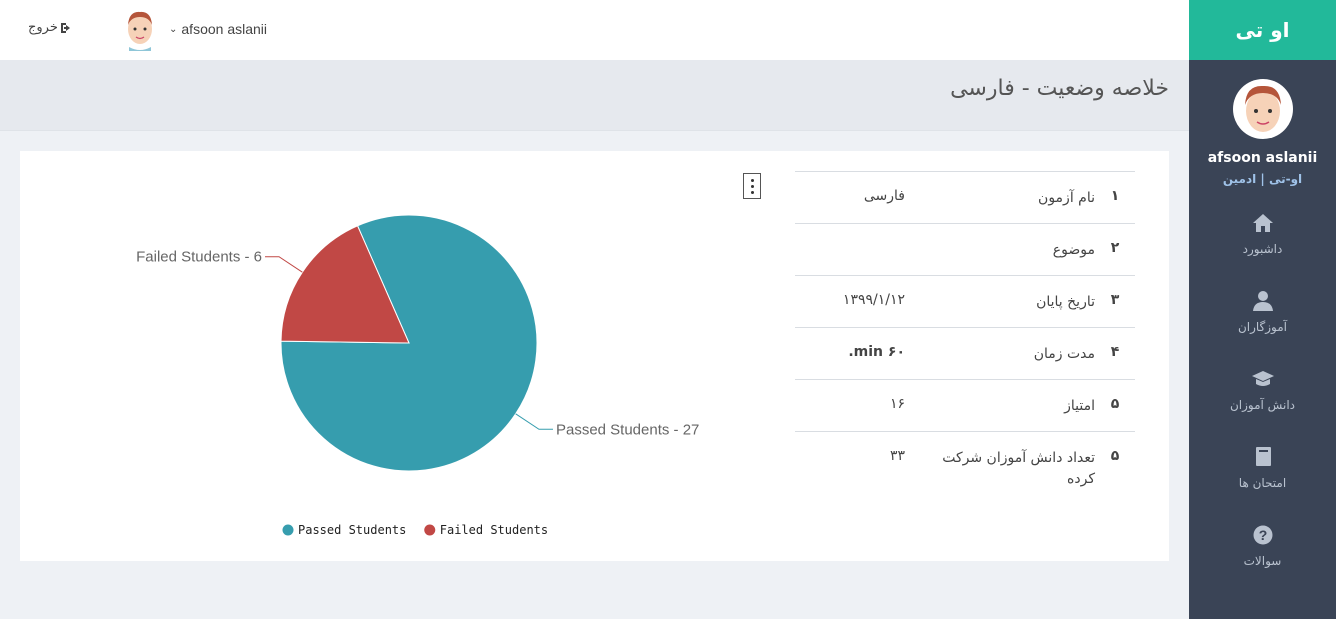  What do you see at coordinates (199, 257) in the screenshot?
I see `pie-data-label: Failed Students - 6` at bounding box center [199, 257].